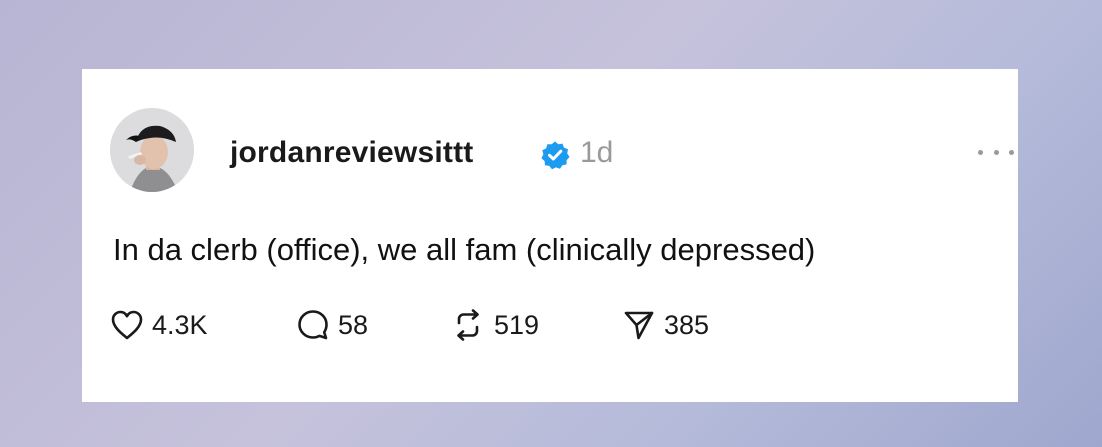 This screenshot has width=1102, height=447. I want to click on repost-button: 519, so click(494, 325).